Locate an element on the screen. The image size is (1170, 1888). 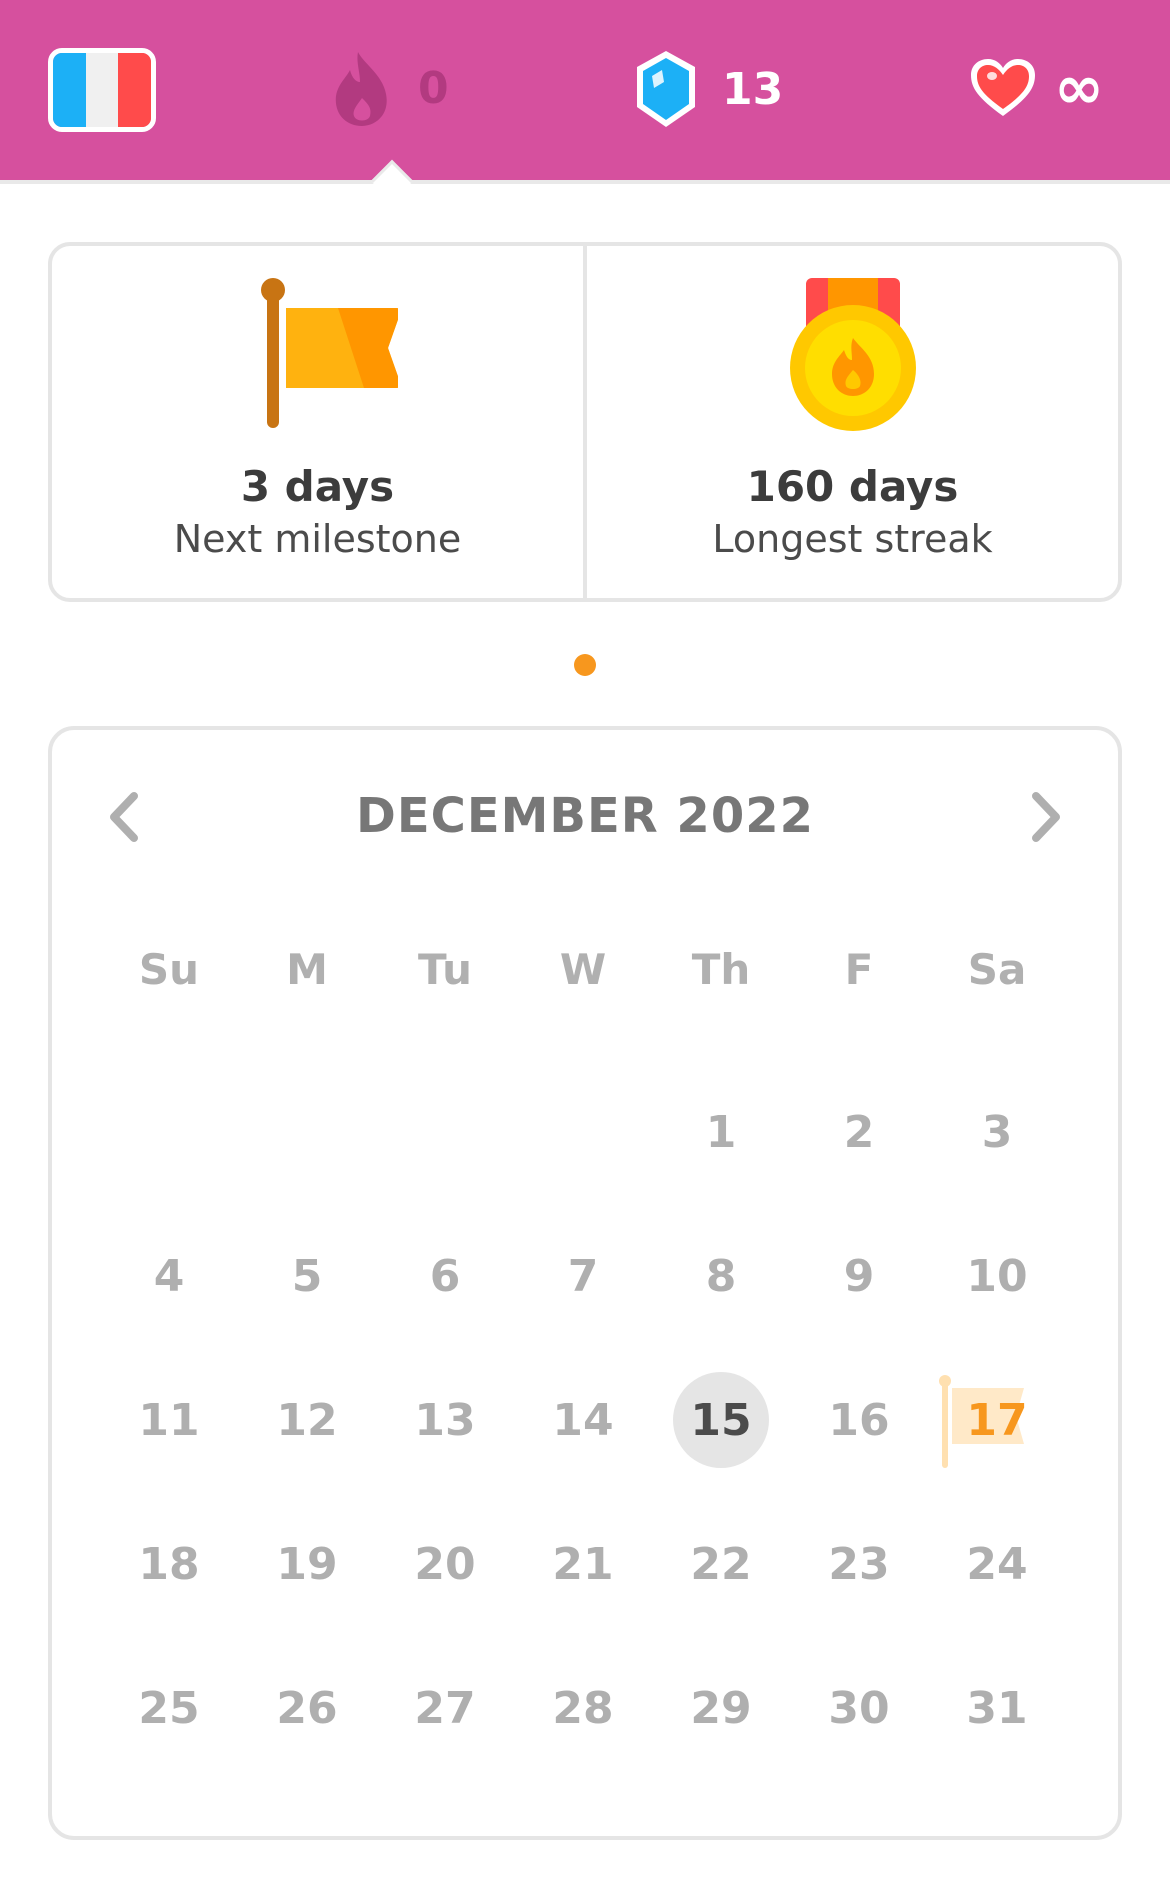
day-number: 14 is located at coordinates (583, 1420).